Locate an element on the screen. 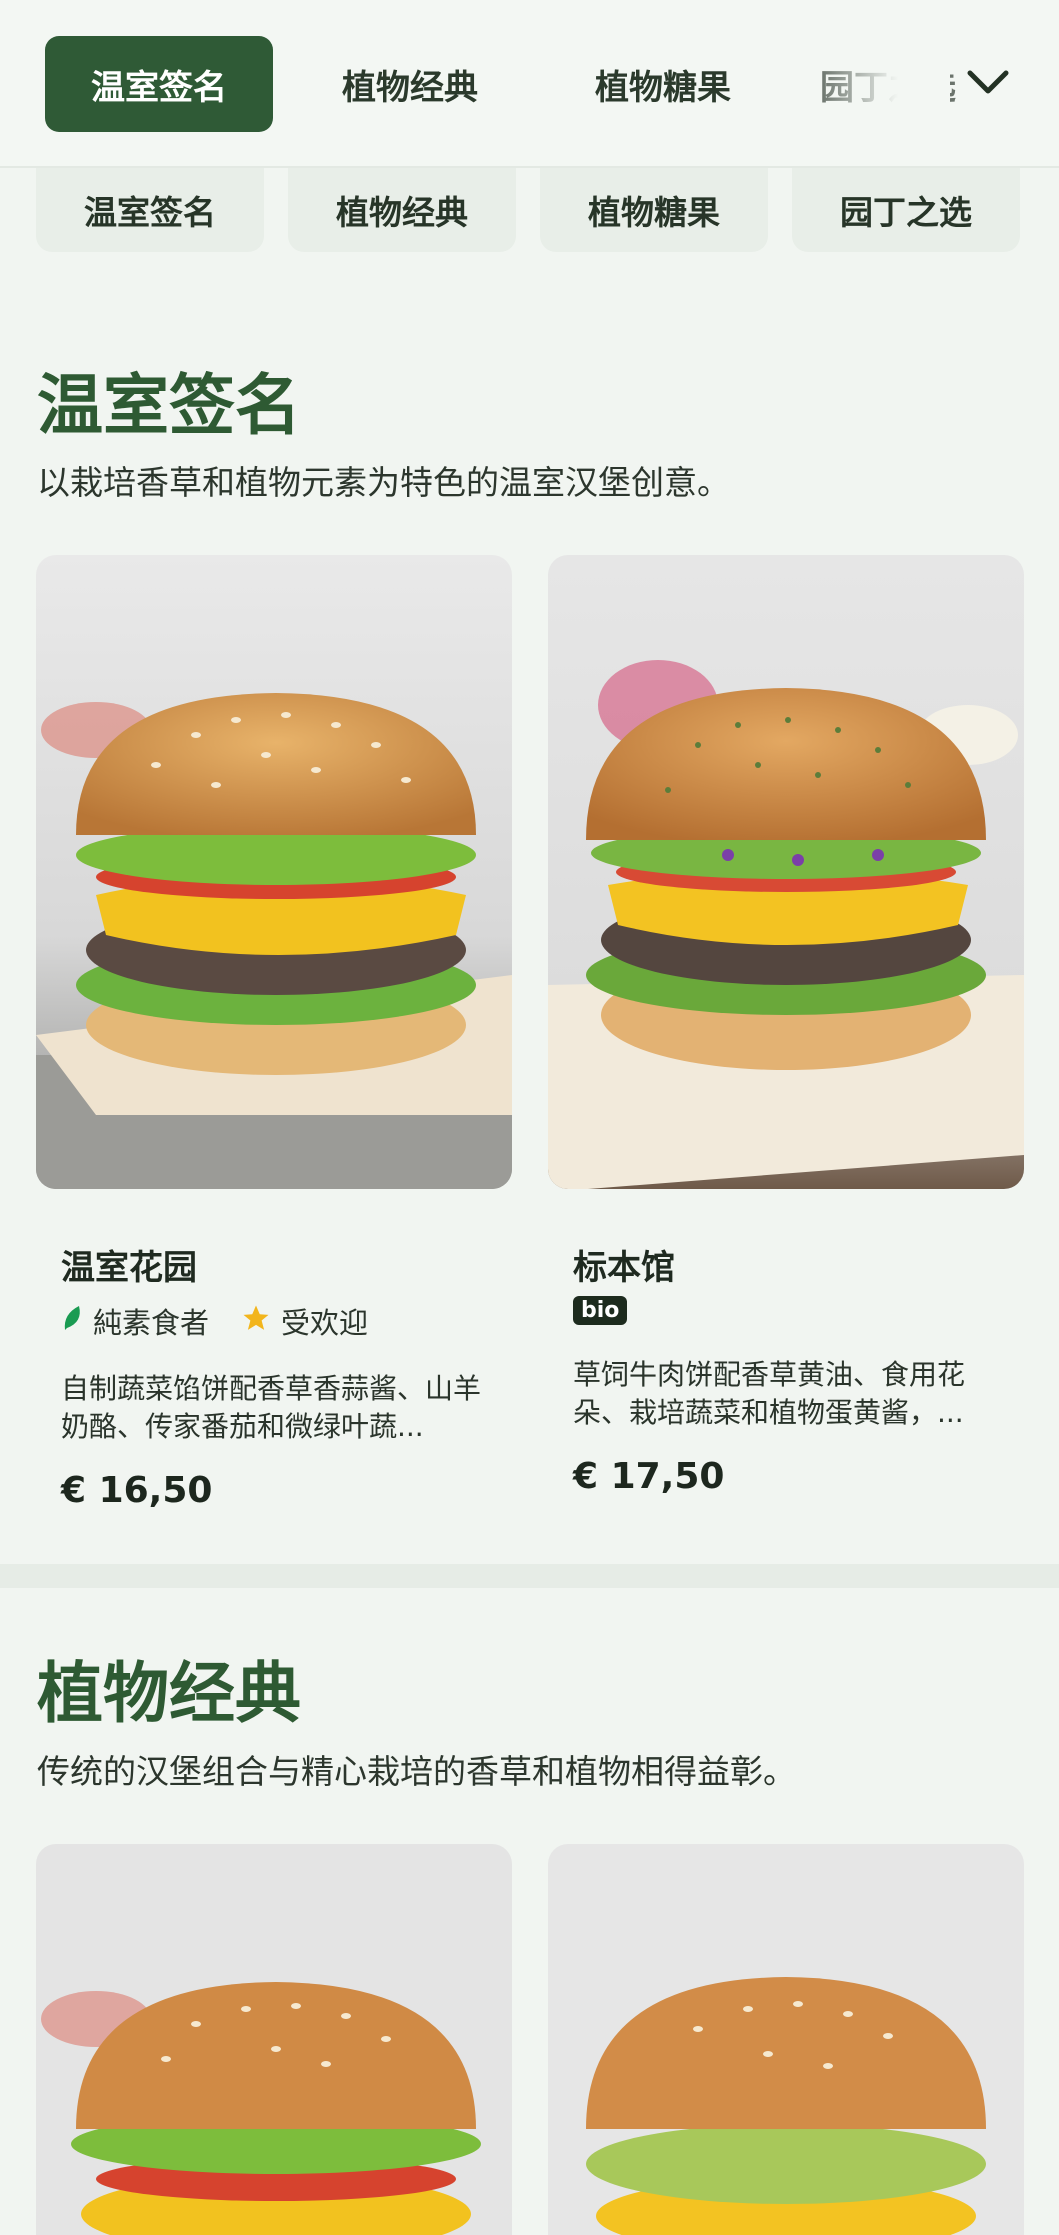 Image resolution: width=1059 pixels, height=2235 pixels. chip-greenhouse-signature: 温室签名 is located at coordinates (150, 210).